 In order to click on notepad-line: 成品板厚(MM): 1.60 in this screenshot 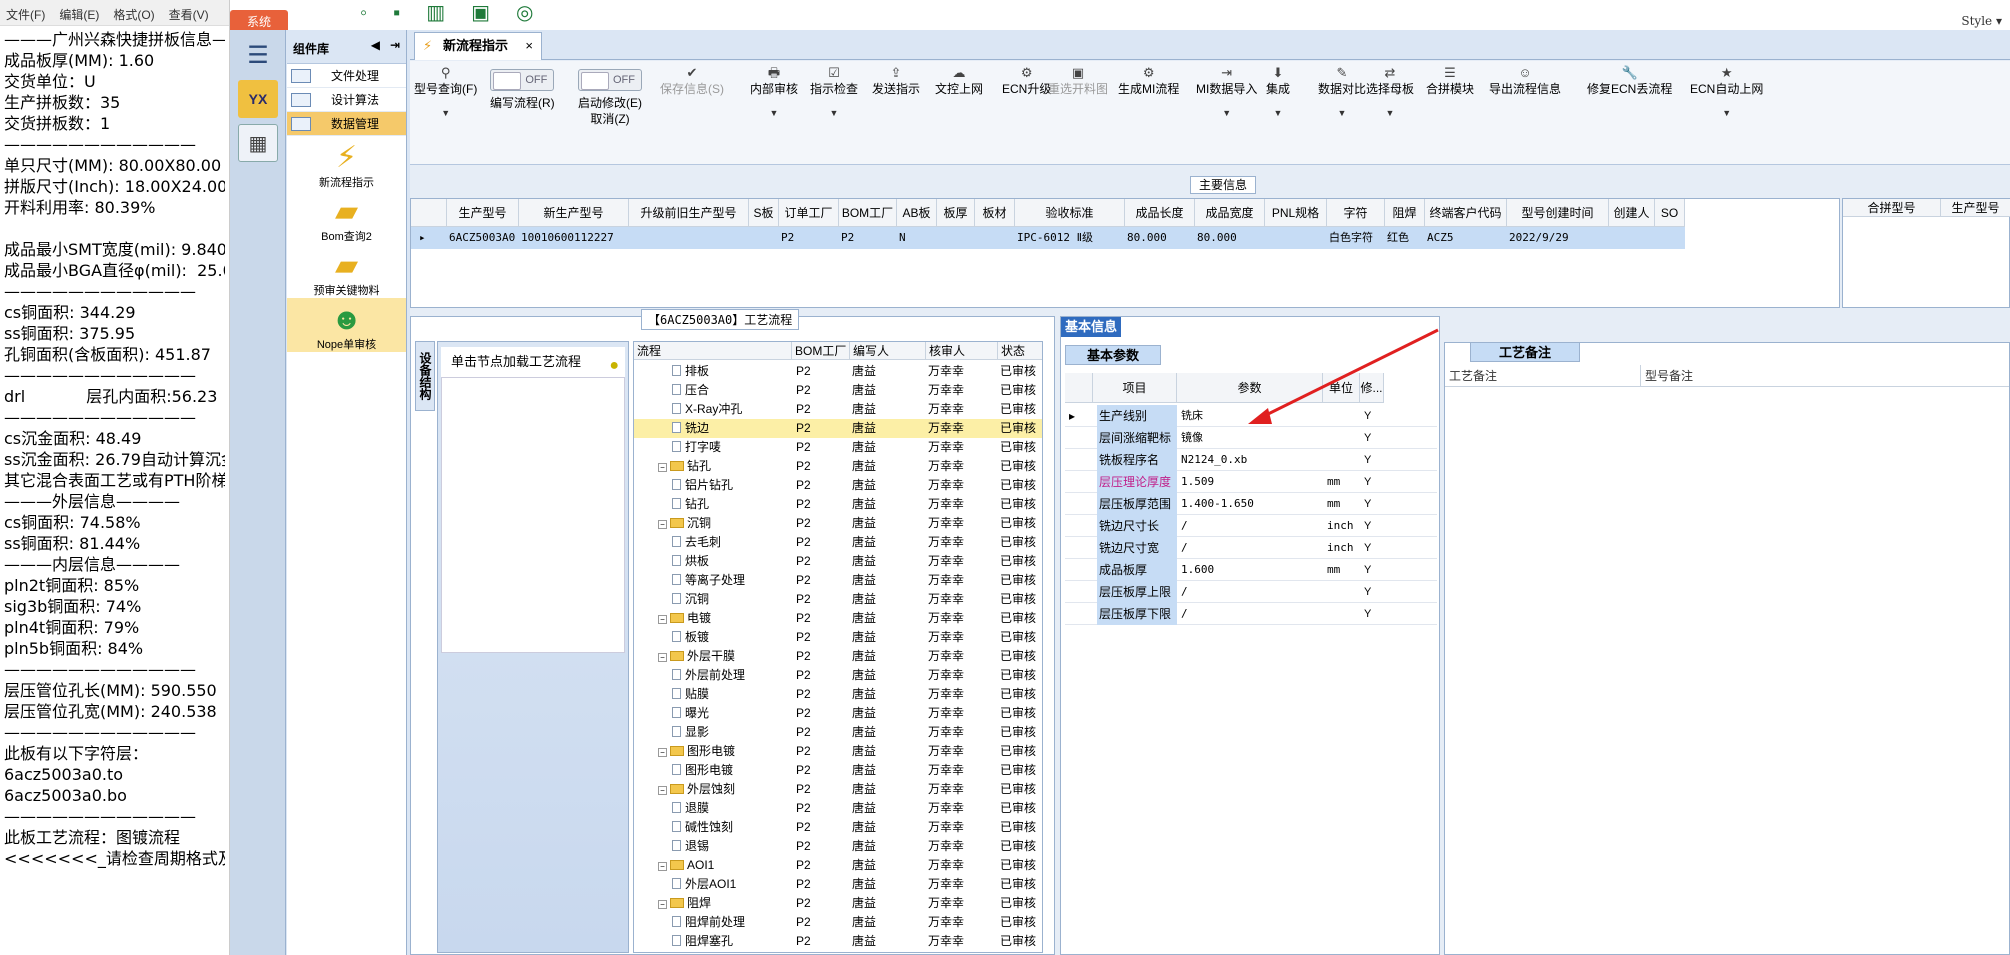, I will do `click(79, 60)`.